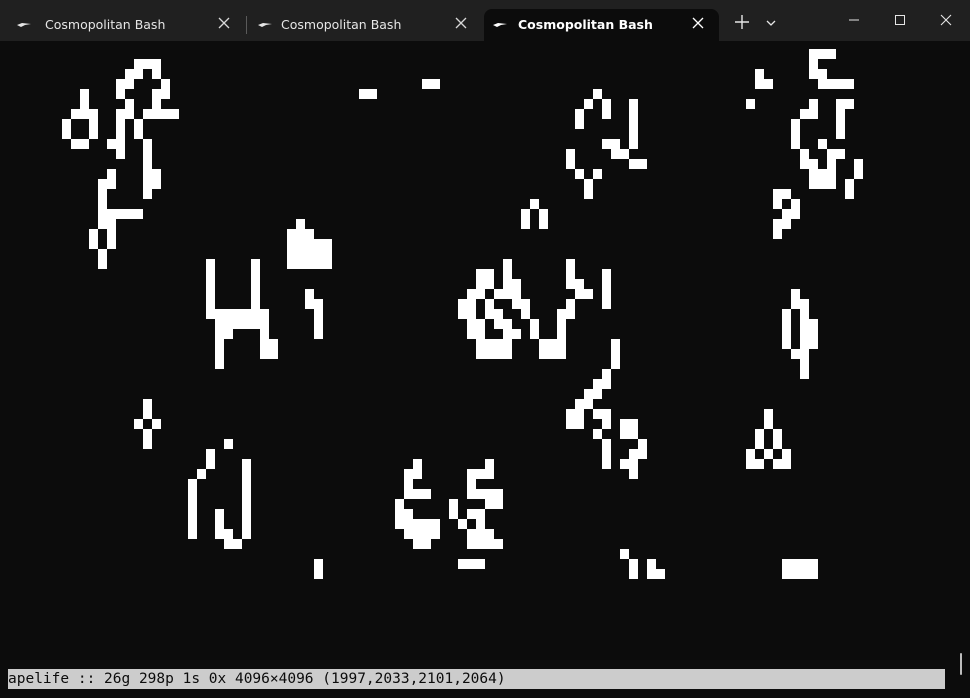 The width and height of the screenshot is (970, 698). Describe the element at coordinates (364, 25) in the screenshot. I see `tab-cosmopolitan-bash-2: Cosmopolitan Bash` at that location.